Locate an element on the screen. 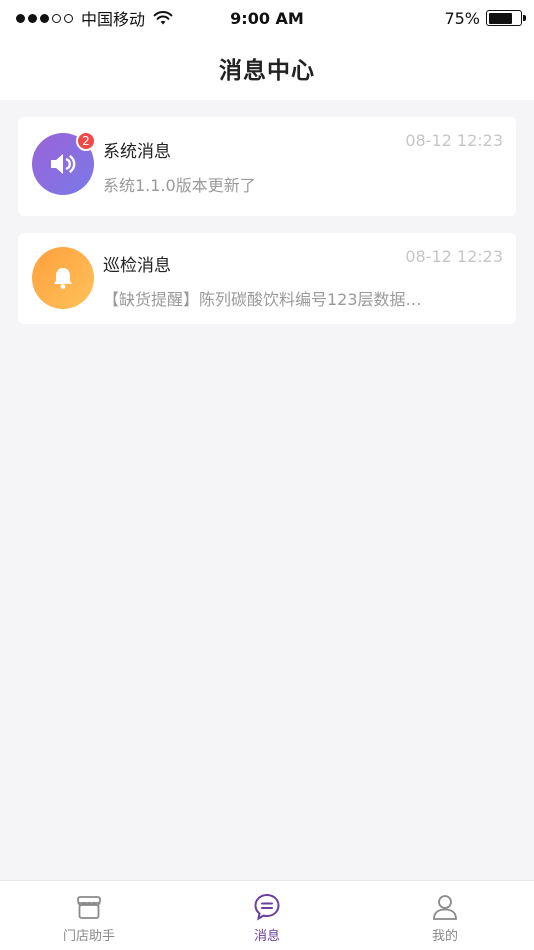 Image resolution: width=534 pixels, height=950 pixels. tab-store-assistant: 门店助手 is located at coordinates (89, 915).